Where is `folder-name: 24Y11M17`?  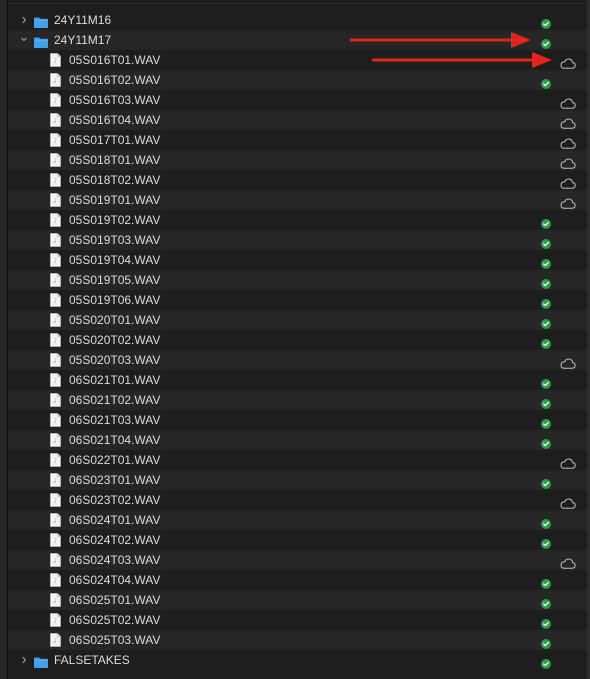 folder-name: 24Y11M17 is located at coordinates (83, 40).